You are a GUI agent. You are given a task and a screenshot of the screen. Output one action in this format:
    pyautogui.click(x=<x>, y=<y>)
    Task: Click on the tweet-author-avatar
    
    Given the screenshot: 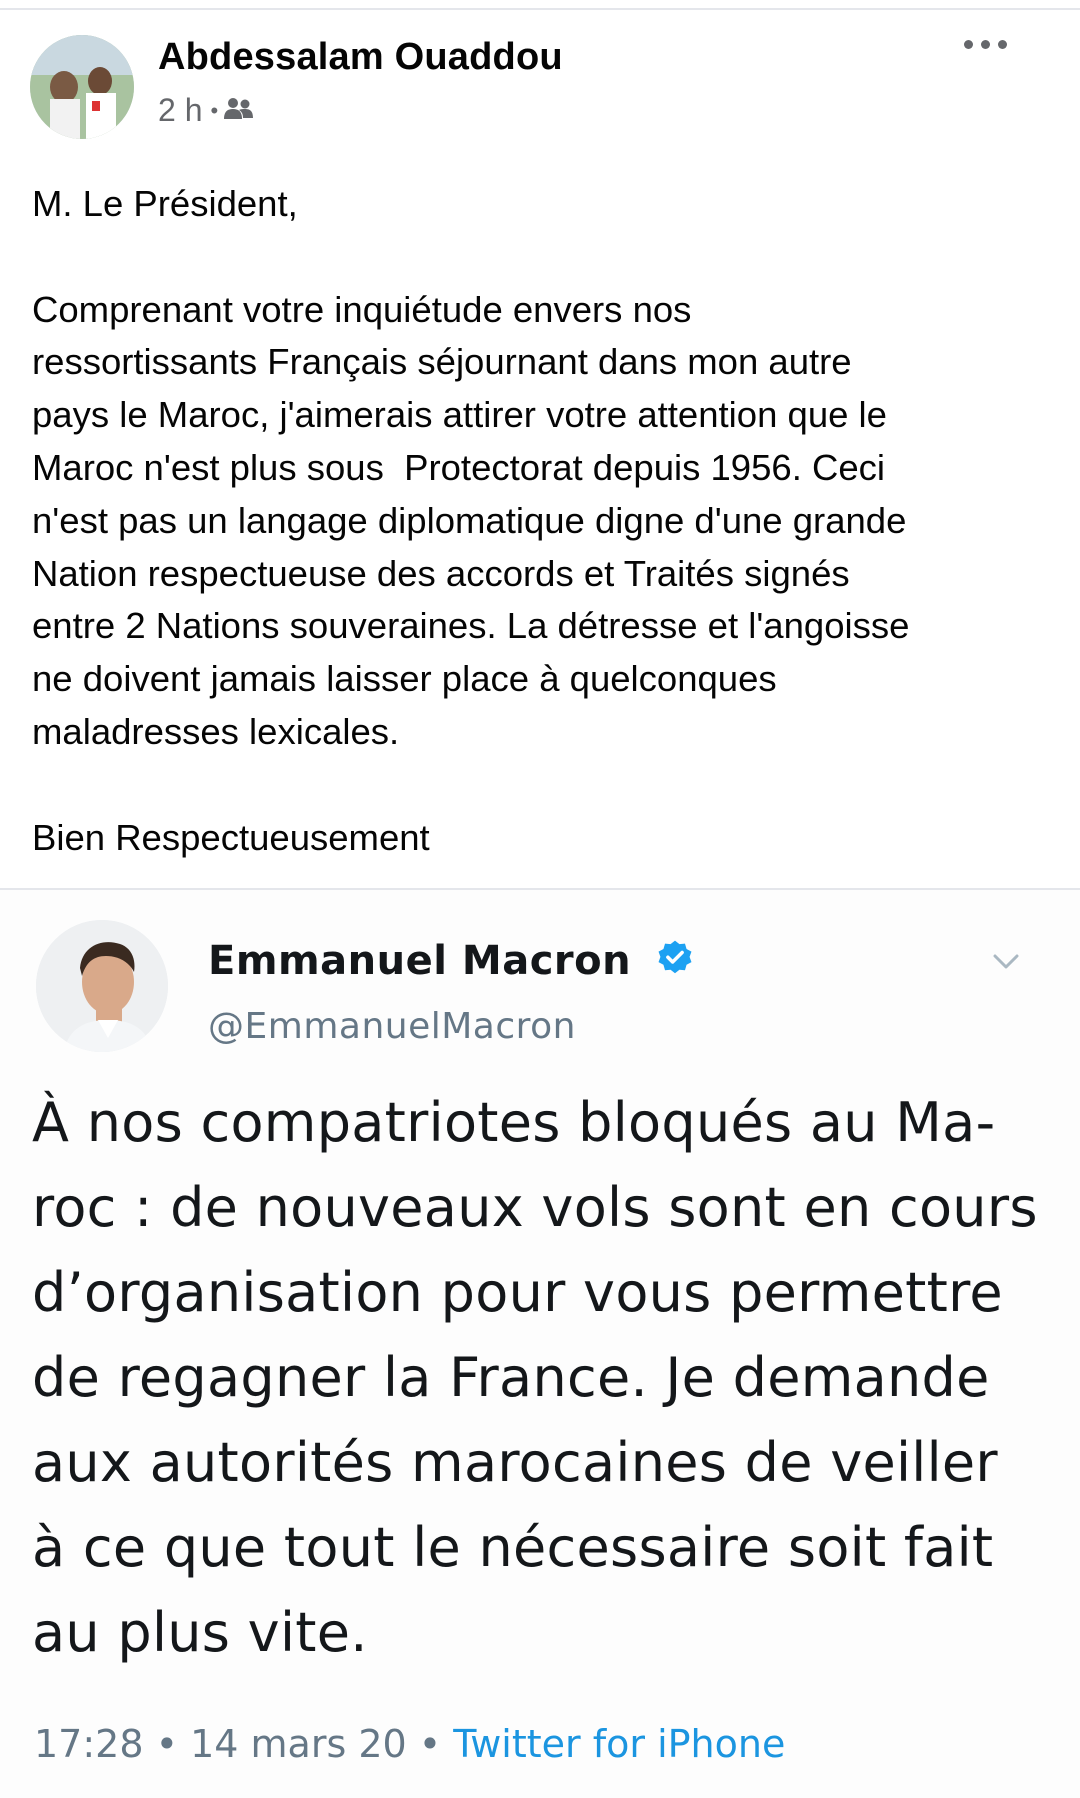 What is the action you would take?
    pyautogui.click(x=102, y=986)
    